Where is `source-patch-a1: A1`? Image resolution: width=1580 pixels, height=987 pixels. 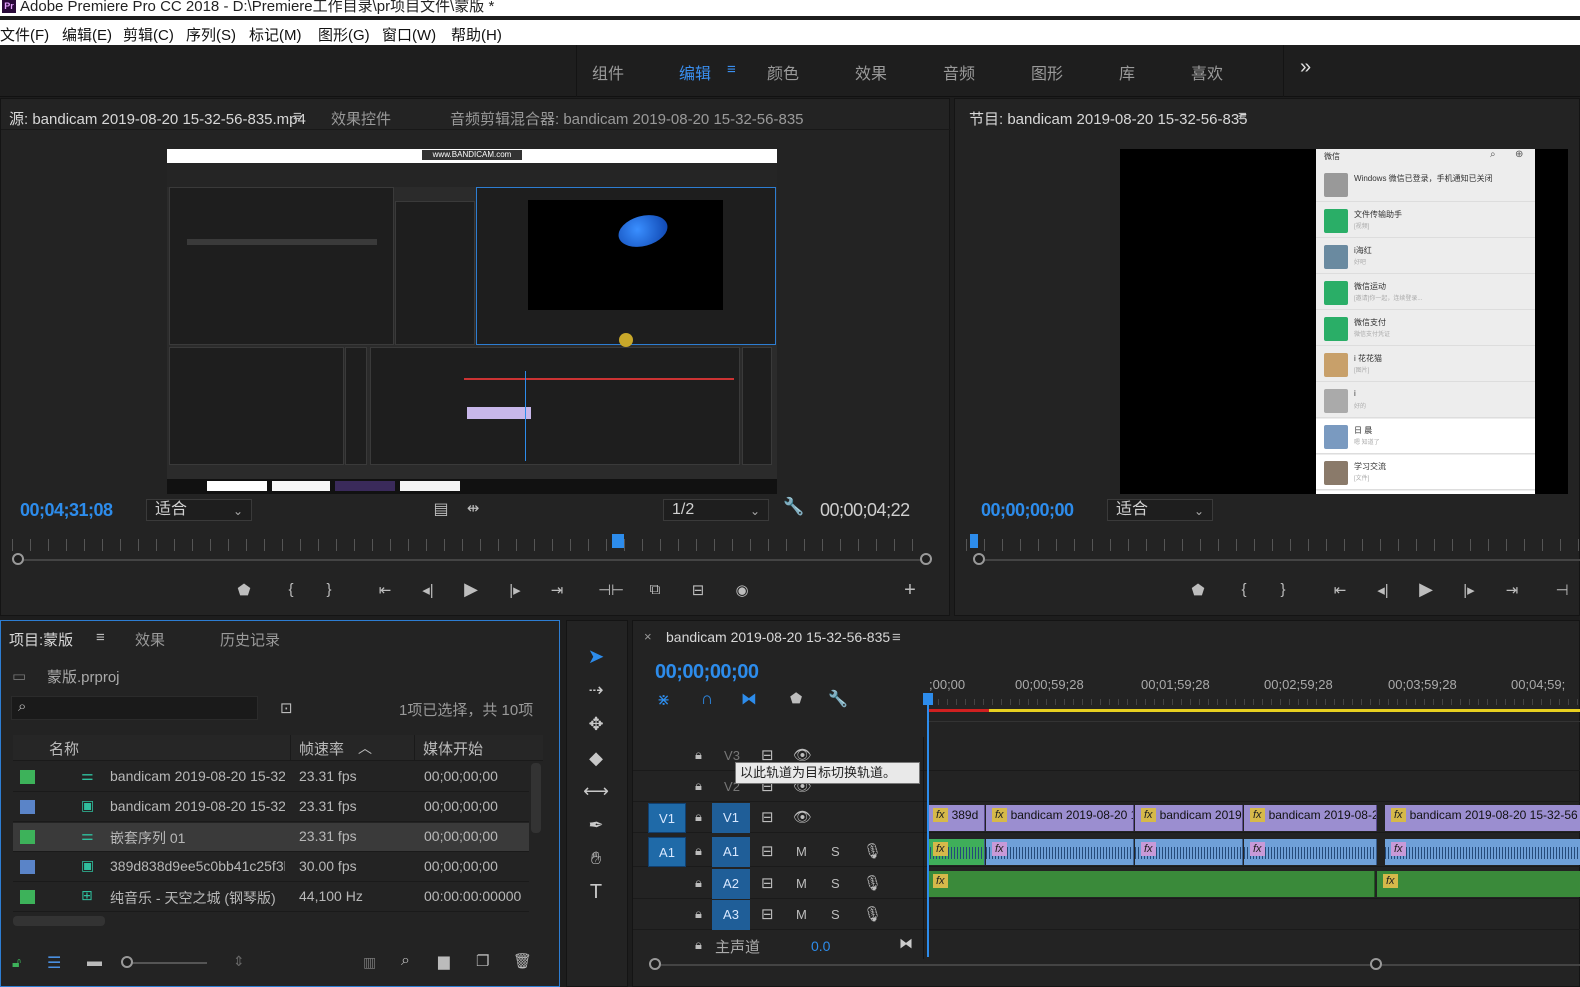 source-patch-a1: A1 is located at coordinates (667, 852).